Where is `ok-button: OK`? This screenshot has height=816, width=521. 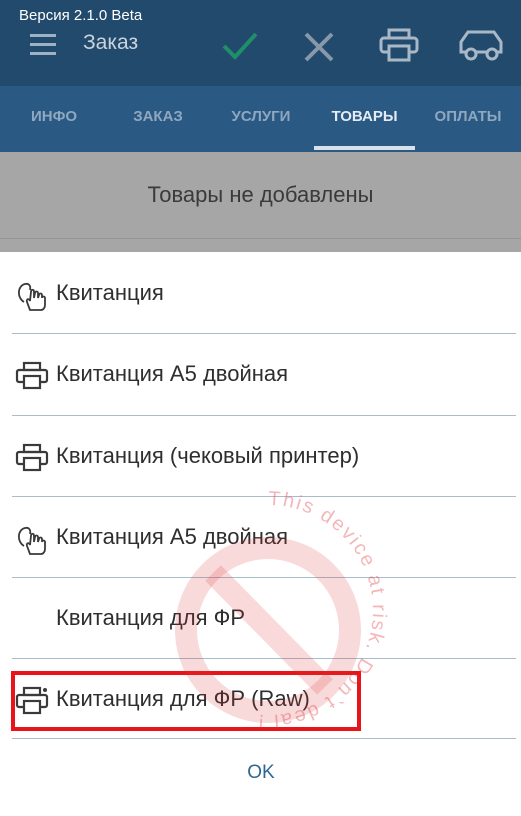
ok-button: OK is located at coordinates (261, 777).